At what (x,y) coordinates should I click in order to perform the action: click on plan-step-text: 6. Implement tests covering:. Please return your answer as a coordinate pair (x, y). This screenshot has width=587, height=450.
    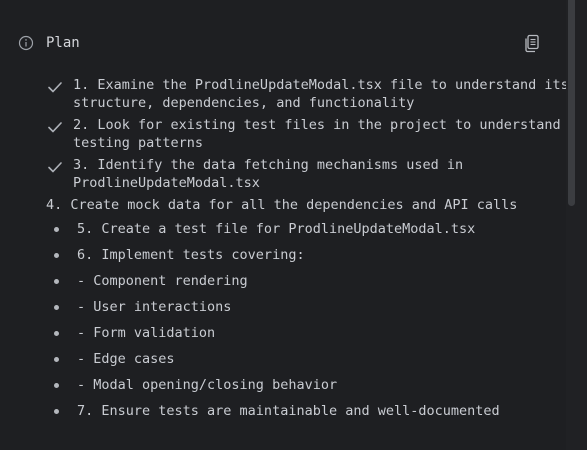
    Looking at the image, I should click on (191, 255).